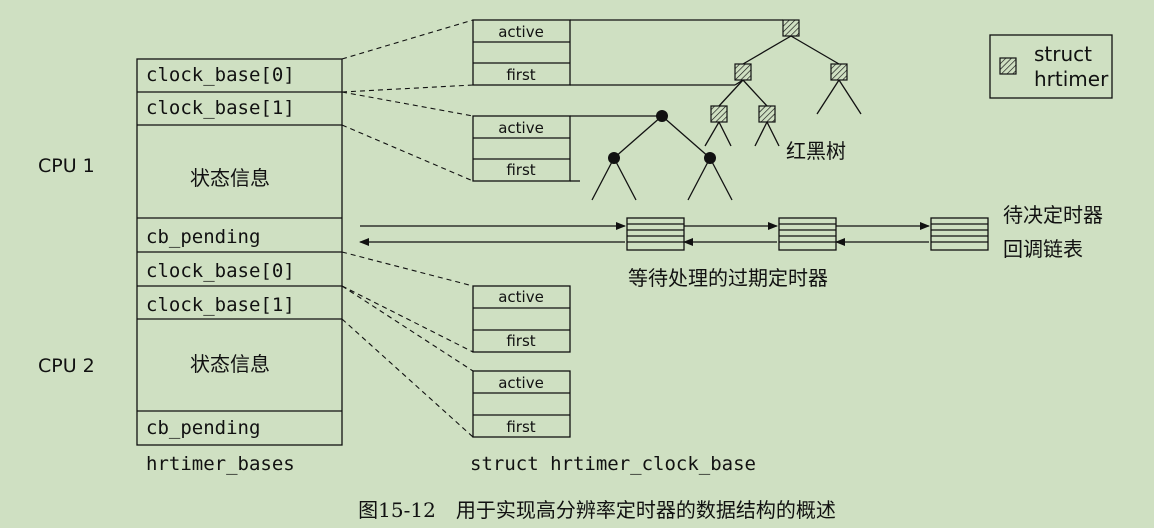  I want to click on dashed-connectors, so click(407, 228).